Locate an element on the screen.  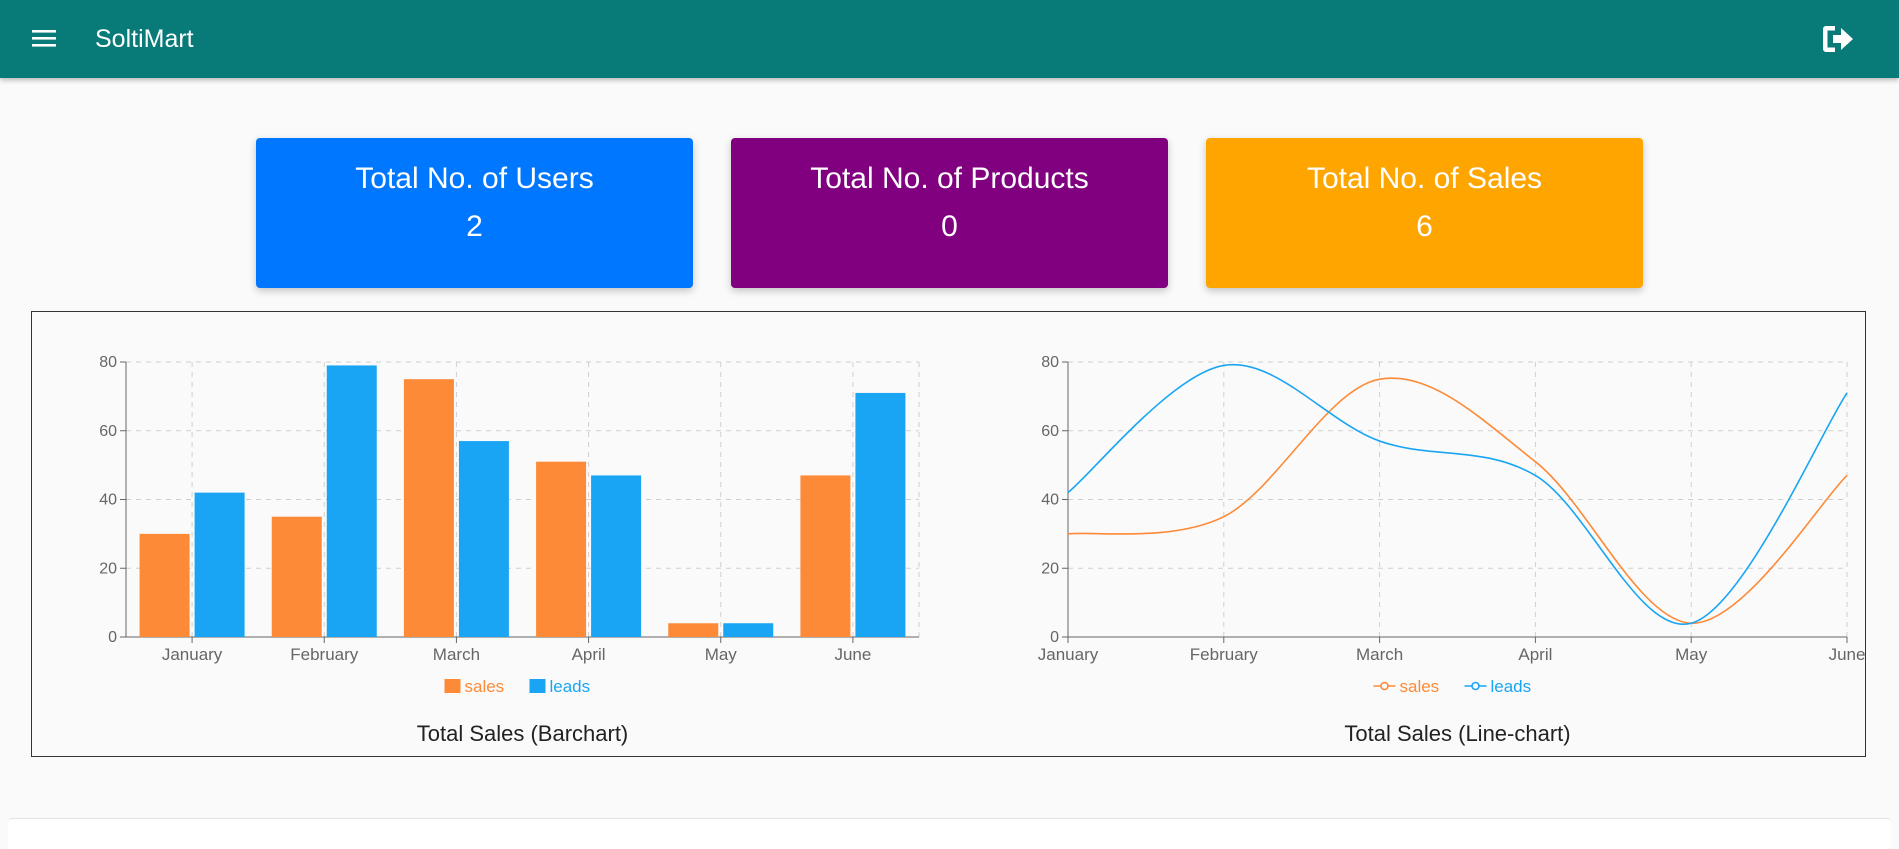
stat-card-value: 6 is located at coordinates (1424, 226).